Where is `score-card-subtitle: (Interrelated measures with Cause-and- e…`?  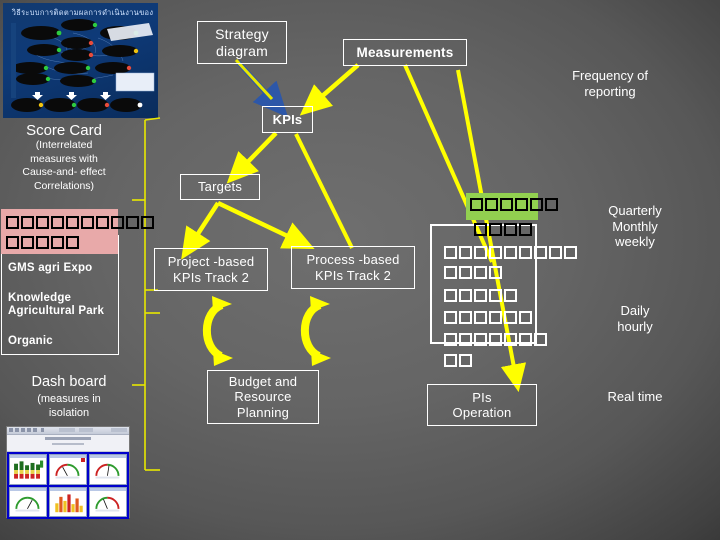
score-card-subtitle: (Interrelated measures with Cause-and- e… is located at coordinates (64, 165).